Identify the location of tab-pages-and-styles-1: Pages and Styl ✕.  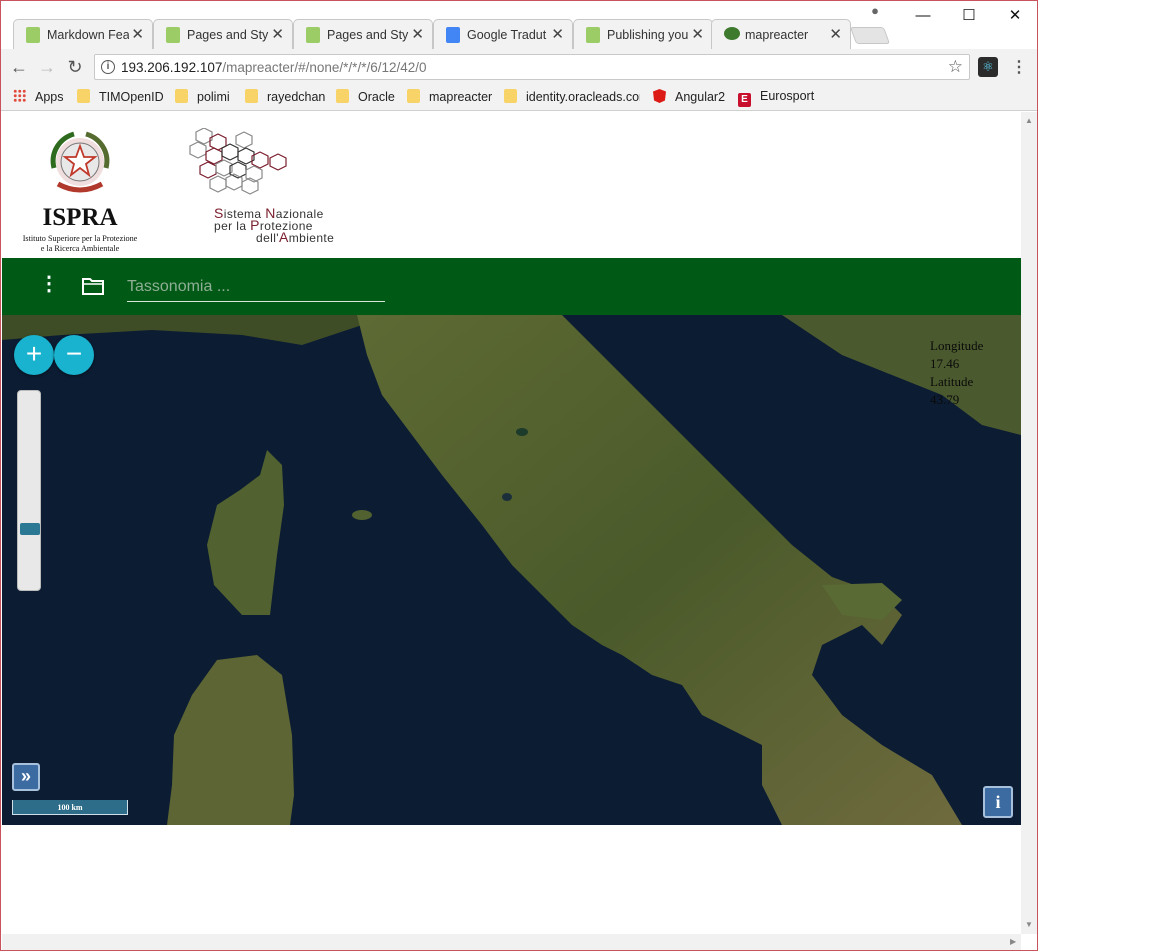
(223, 34).